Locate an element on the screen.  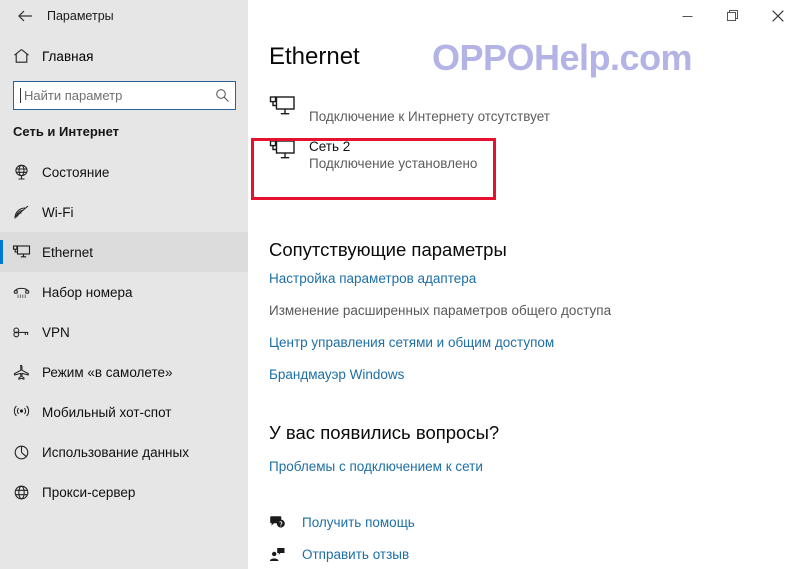
sidebar-item-status: Состояние is located at coordinates (124, 172).